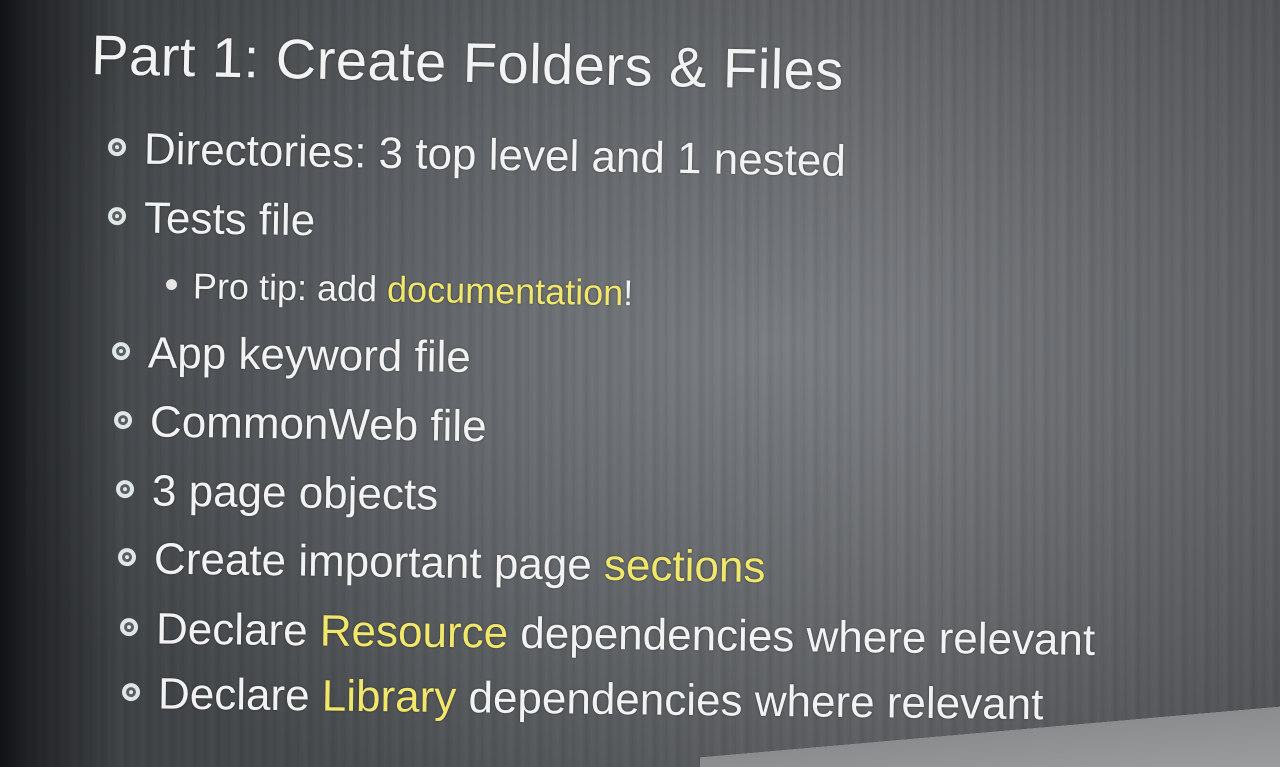 The height and width of the screenshot is (767, 1280). I want to click on highlight-library: Library, so click(389, 697).